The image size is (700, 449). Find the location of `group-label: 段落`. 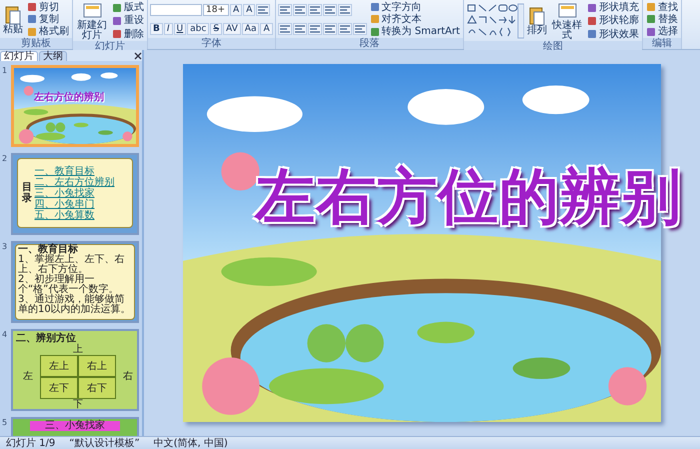

group-label: 段落 is located at coordinates (369, 43).